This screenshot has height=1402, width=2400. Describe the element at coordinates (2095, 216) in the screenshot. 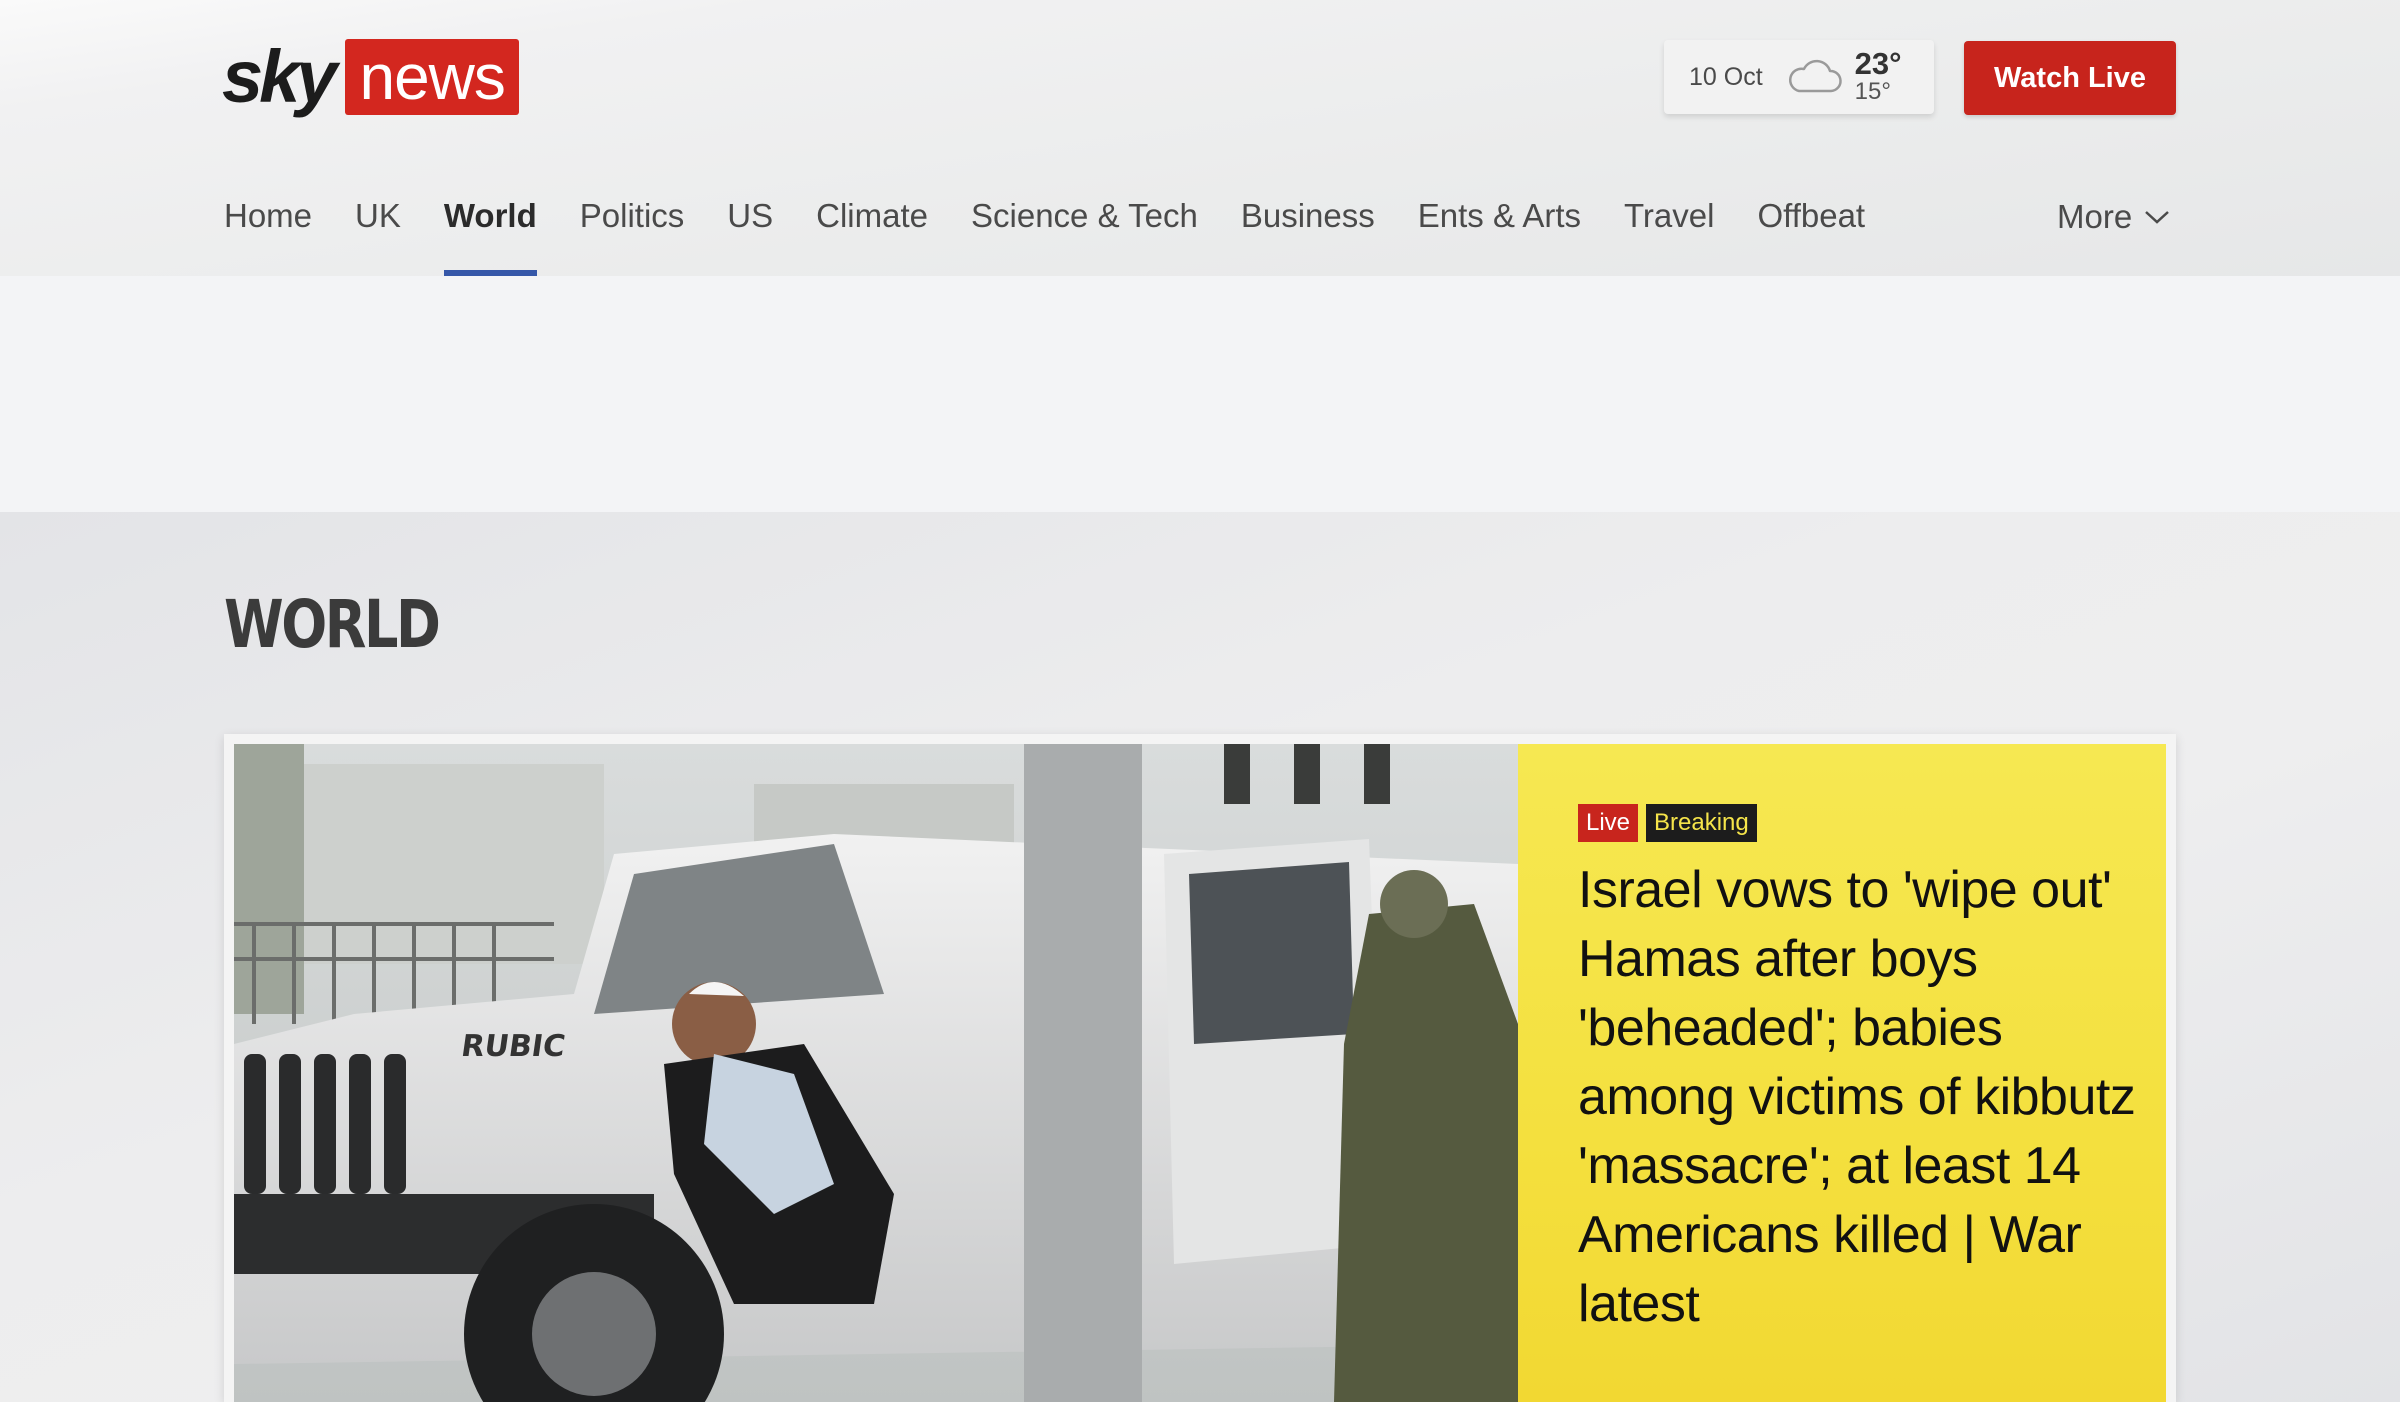

I see `nav-more-label: More` at that location.